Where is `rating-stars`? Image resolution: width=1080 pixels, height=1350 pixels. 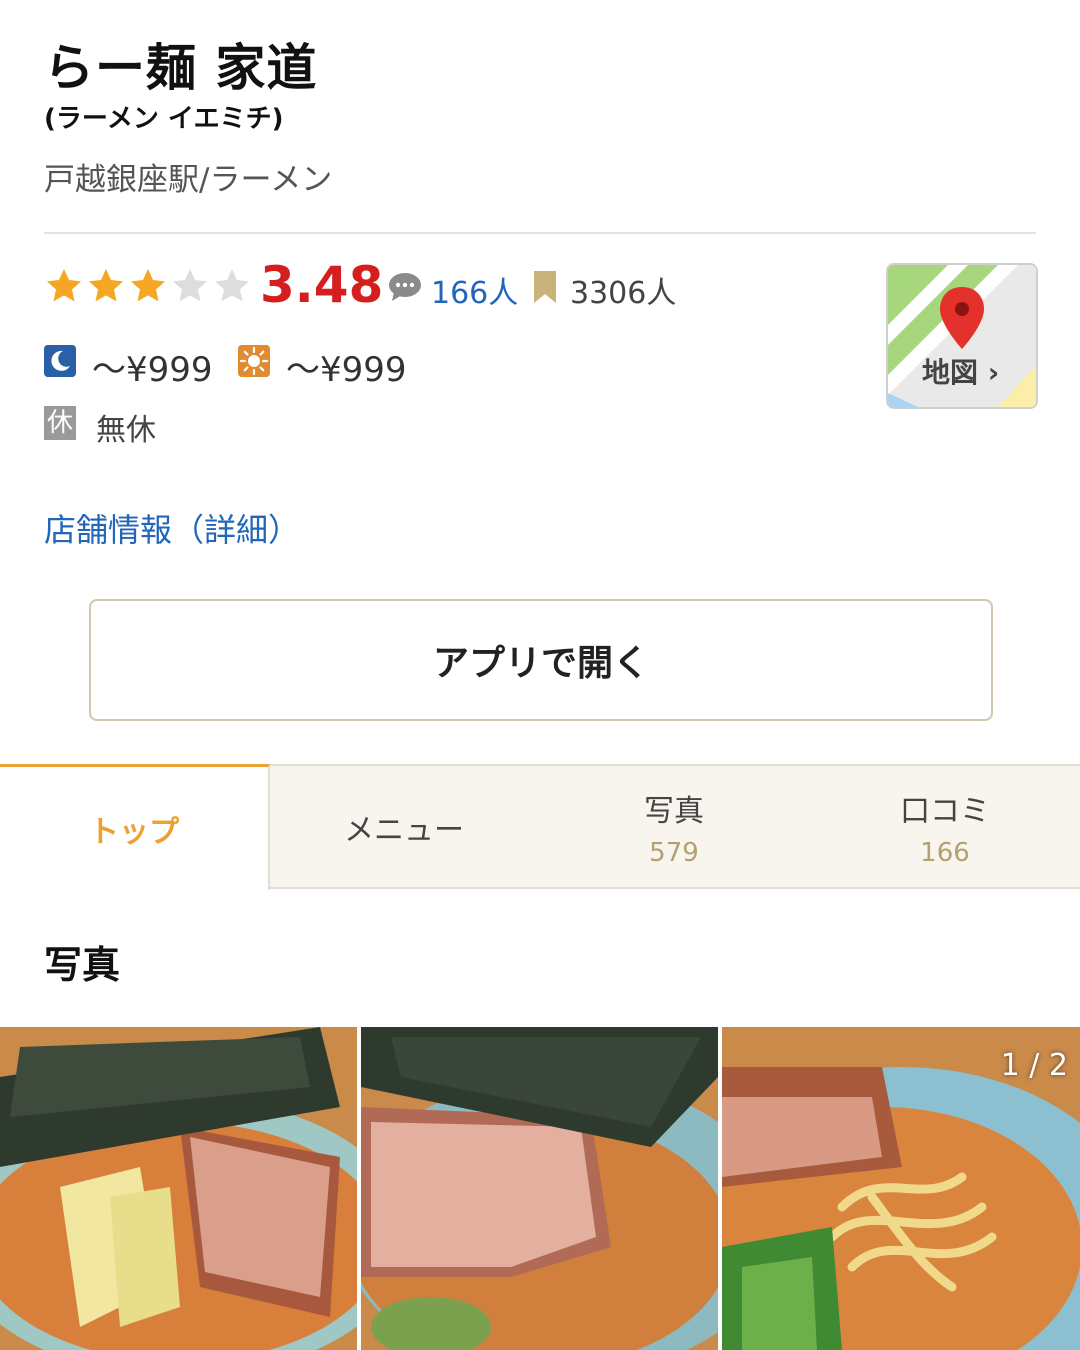
rating-stars is located at coordinates (148, 286).